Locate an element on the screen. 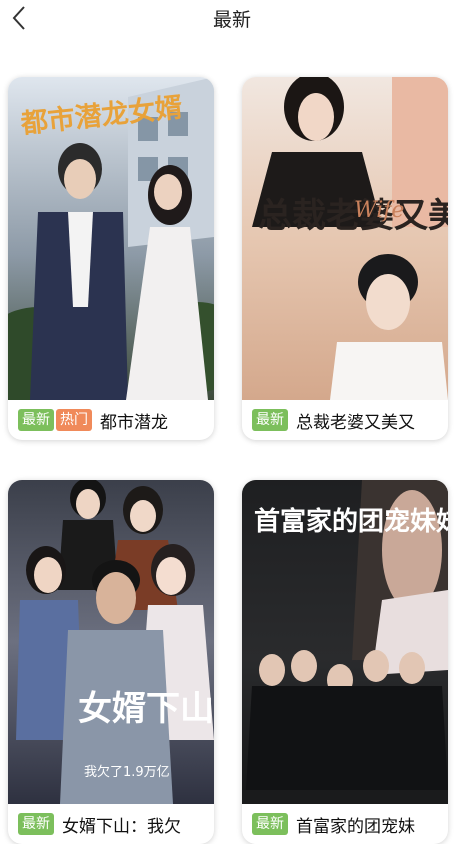 Image resolution: width=464 pixels, height=844 pixels. page-title: 最新 is located at coordinates (231, 20).